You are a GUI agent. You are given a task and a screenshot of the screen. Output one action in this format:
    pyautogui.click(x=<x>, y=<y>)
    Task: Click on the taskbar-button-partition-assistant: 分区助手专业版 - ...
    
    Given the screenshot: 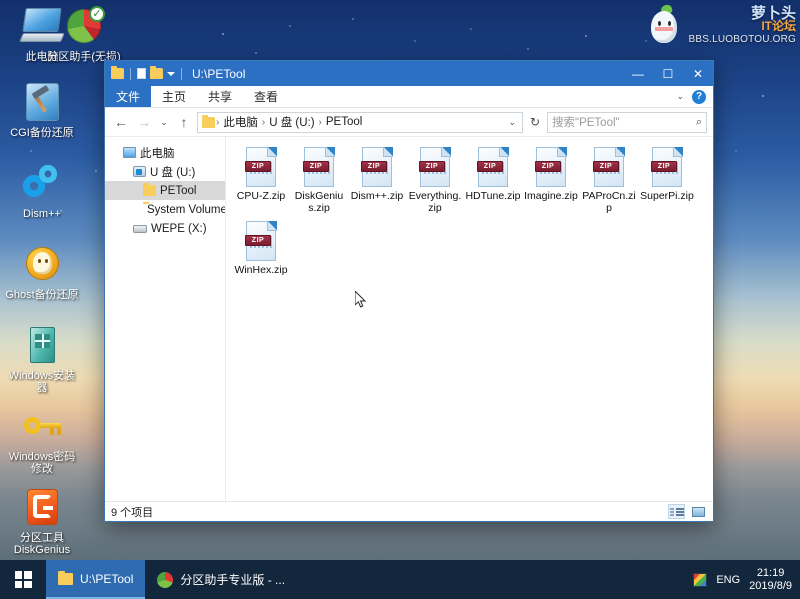 What is the action you would take?
    pyautogui.click(x=221, y=579)
    